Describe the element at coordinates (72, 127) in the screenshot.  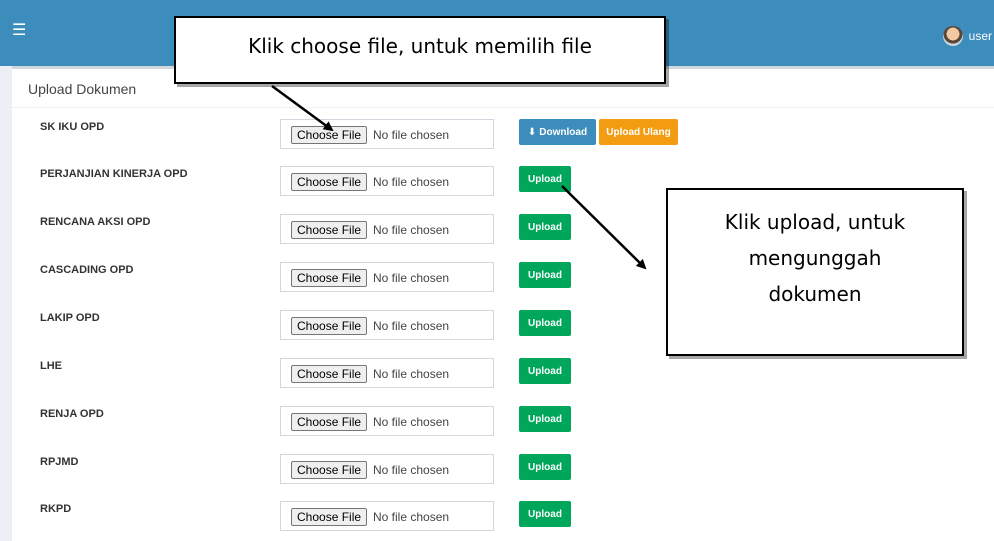
I see `document-label: SK IKU OPD` at that location.